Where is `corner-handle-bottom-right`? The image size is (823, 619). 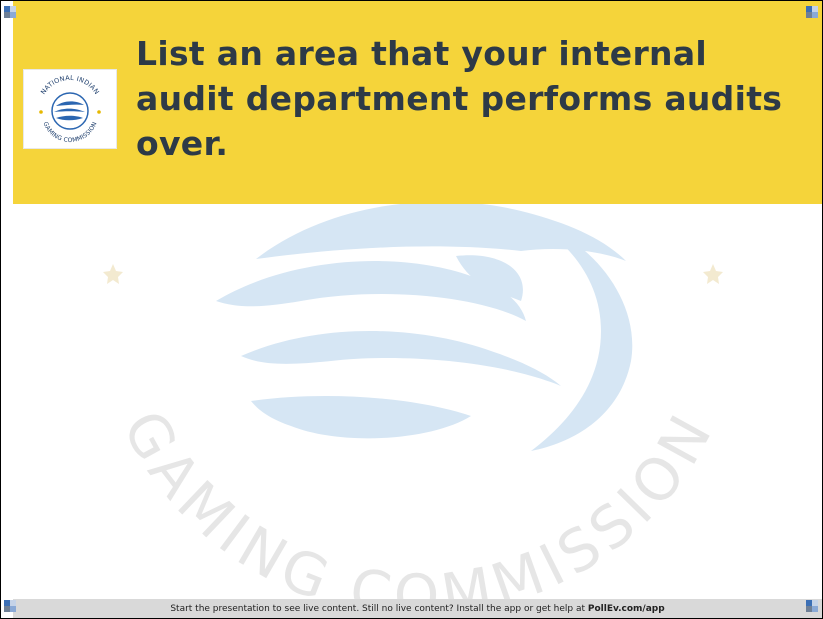 corner-handle-bottom-right is located at coordinates (812, 606).